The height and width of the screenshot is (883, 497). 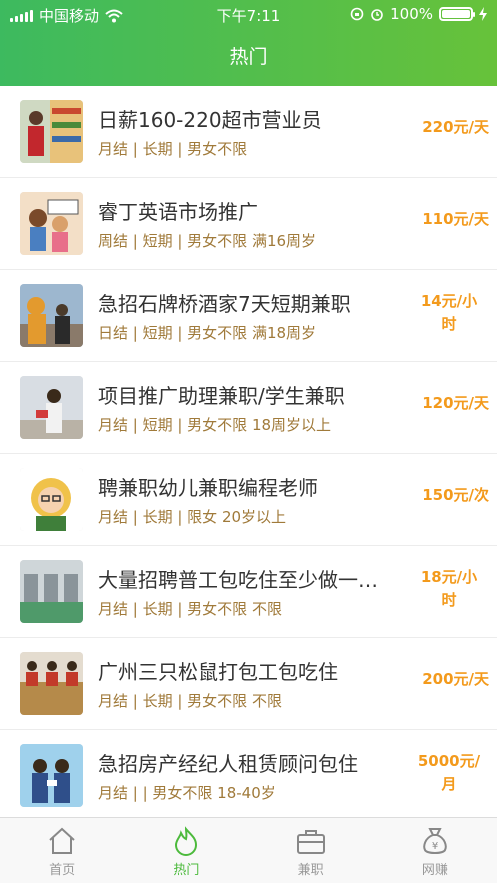 I want to click on alarm-icon, so click(x=377, y=15).